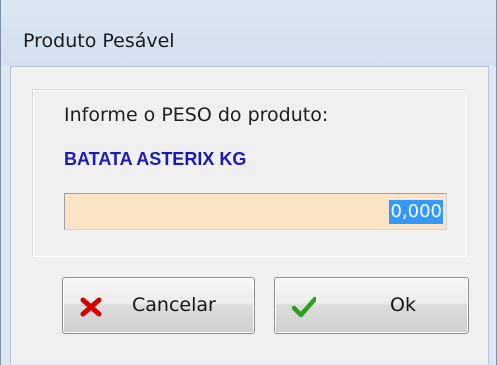  What do you see at coordinates (91, 307) in the screenshot?
I see `red-x-icon` at bounding box center [91, 307].